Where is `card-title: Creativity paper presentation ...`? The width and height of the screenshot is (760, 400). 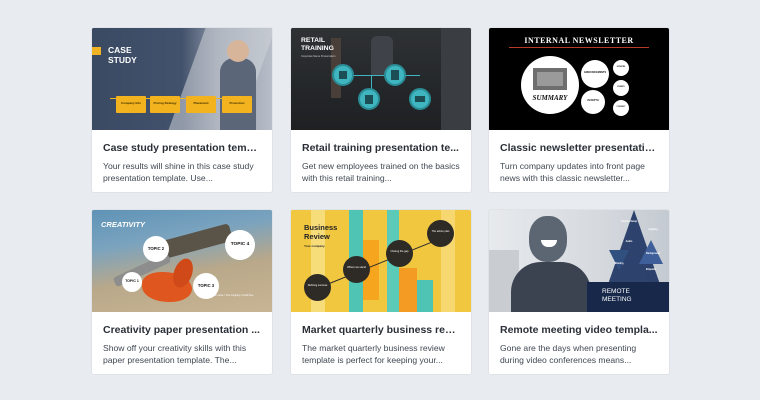 card-title: Creativity paper presentation ... is located at coordinates (182, 330).